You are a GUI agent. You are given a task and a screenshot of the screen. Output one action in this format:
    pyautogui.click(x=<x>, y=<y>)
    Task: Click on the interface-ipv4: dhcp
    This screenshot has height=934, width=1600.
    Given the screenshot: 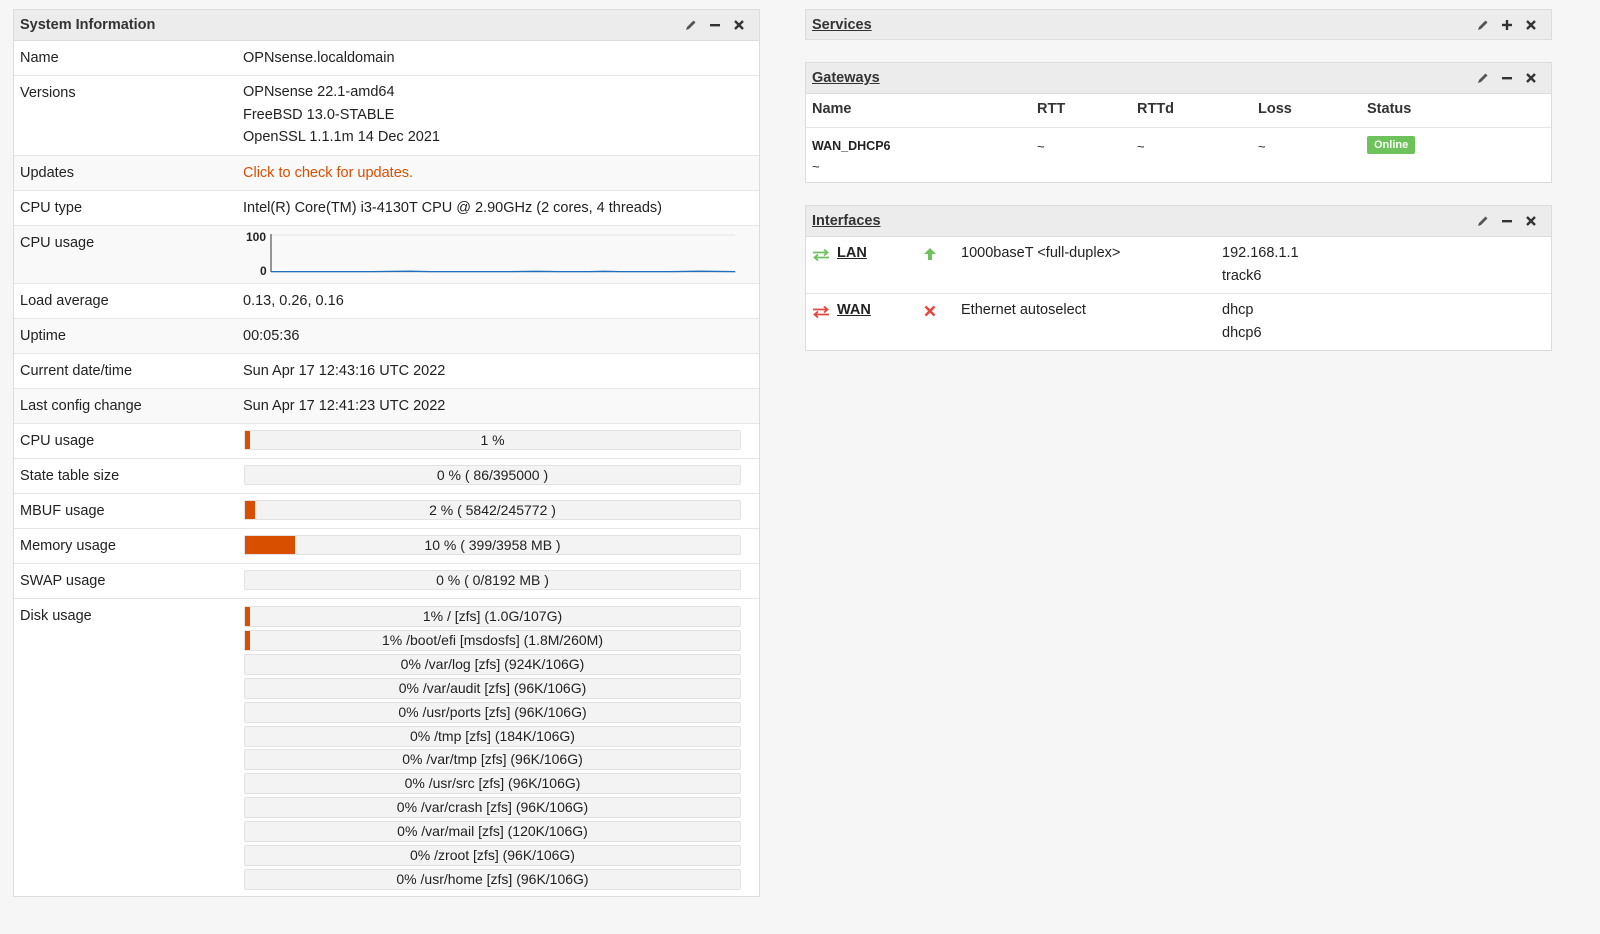 What is the action you would take?
    pyautogui.click(x=1238, y=310)
    